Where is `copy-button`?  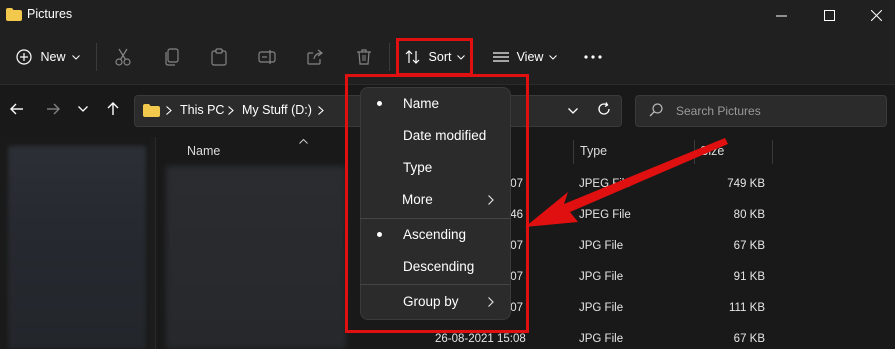
copy-button is located at coordinates (172, 57).